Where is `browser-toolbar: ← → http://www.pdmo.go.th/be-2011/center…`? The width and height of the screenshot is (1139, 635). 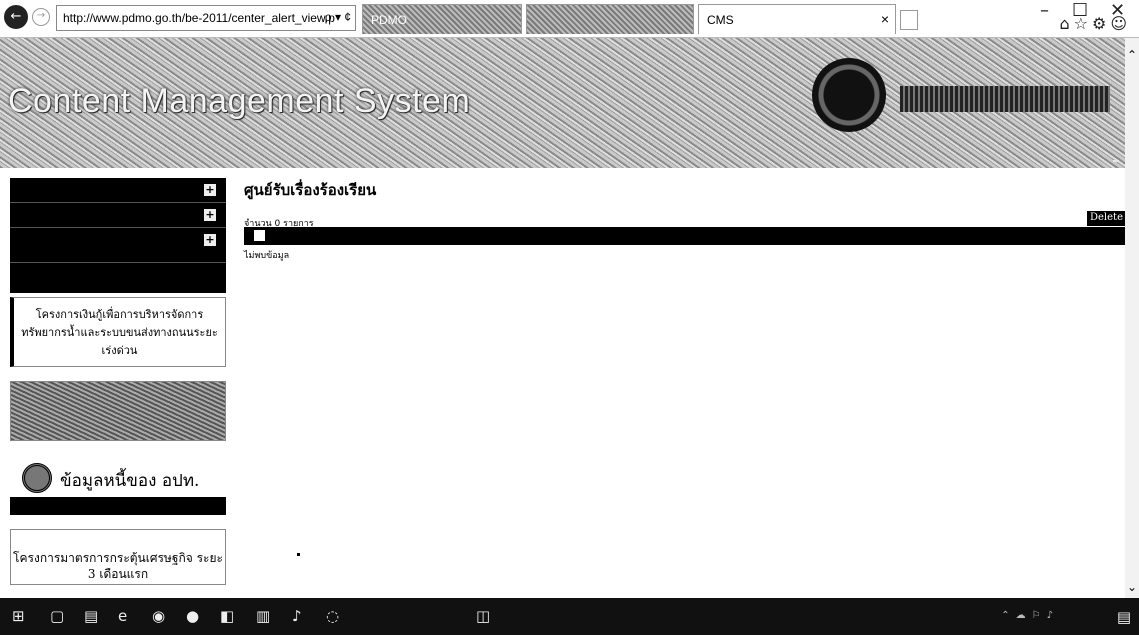 browser-toolbar: ← → http://www.pdmo.go.th/be-2011/center… is located at coordinates (569, 19).